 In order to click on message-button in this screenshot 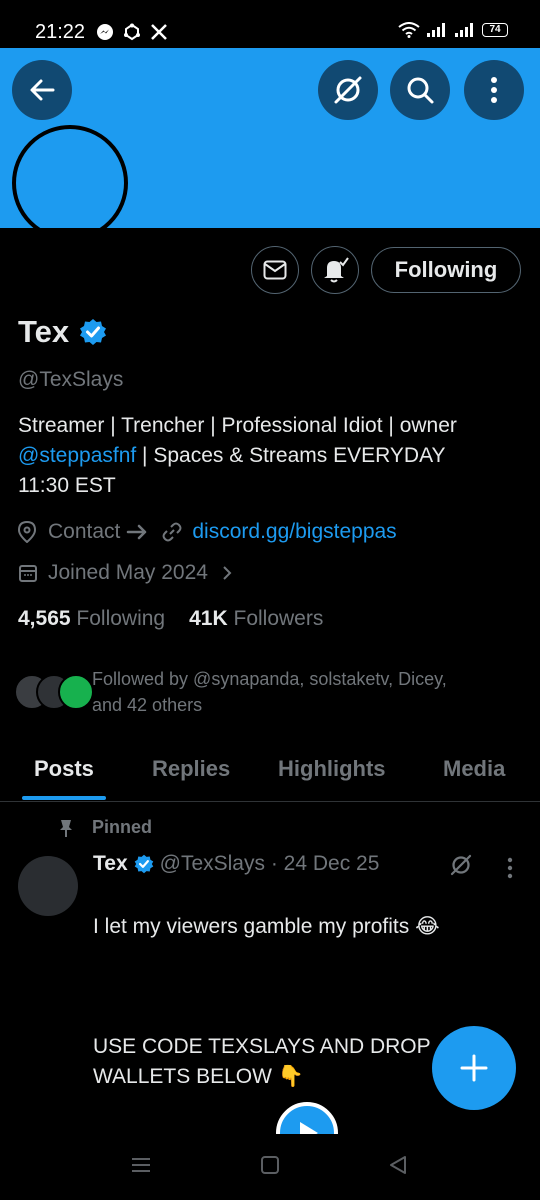, I will do `click(275, 270)`.